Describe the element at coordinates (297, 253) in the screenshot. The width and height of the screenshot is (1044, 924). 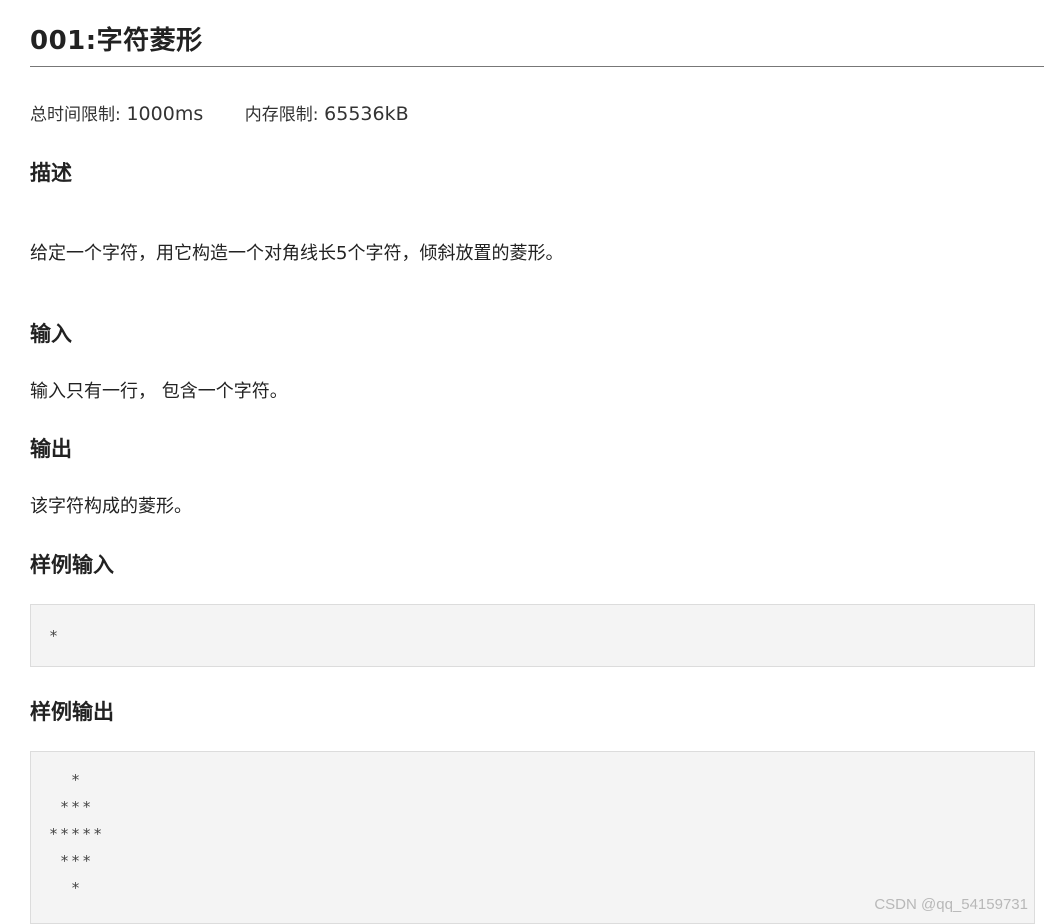
I see `description-text: 给定一个字符，用它构造一个对角线长5个字符，倾斜放置的菱形。` at that location.